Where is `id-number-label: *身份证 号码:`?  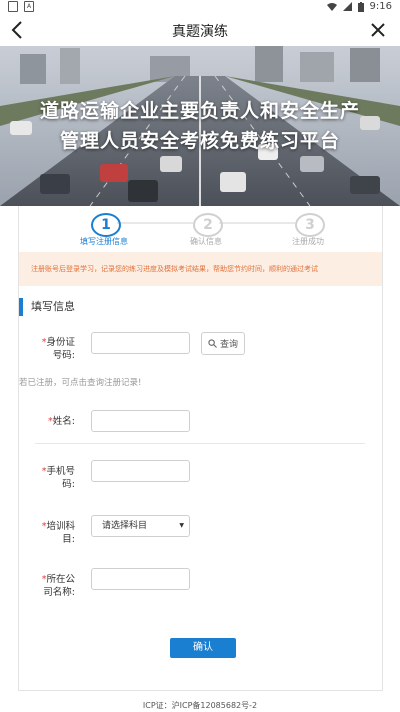
id-number-label: *身份证 号码: is located at coordinates (47, 349).